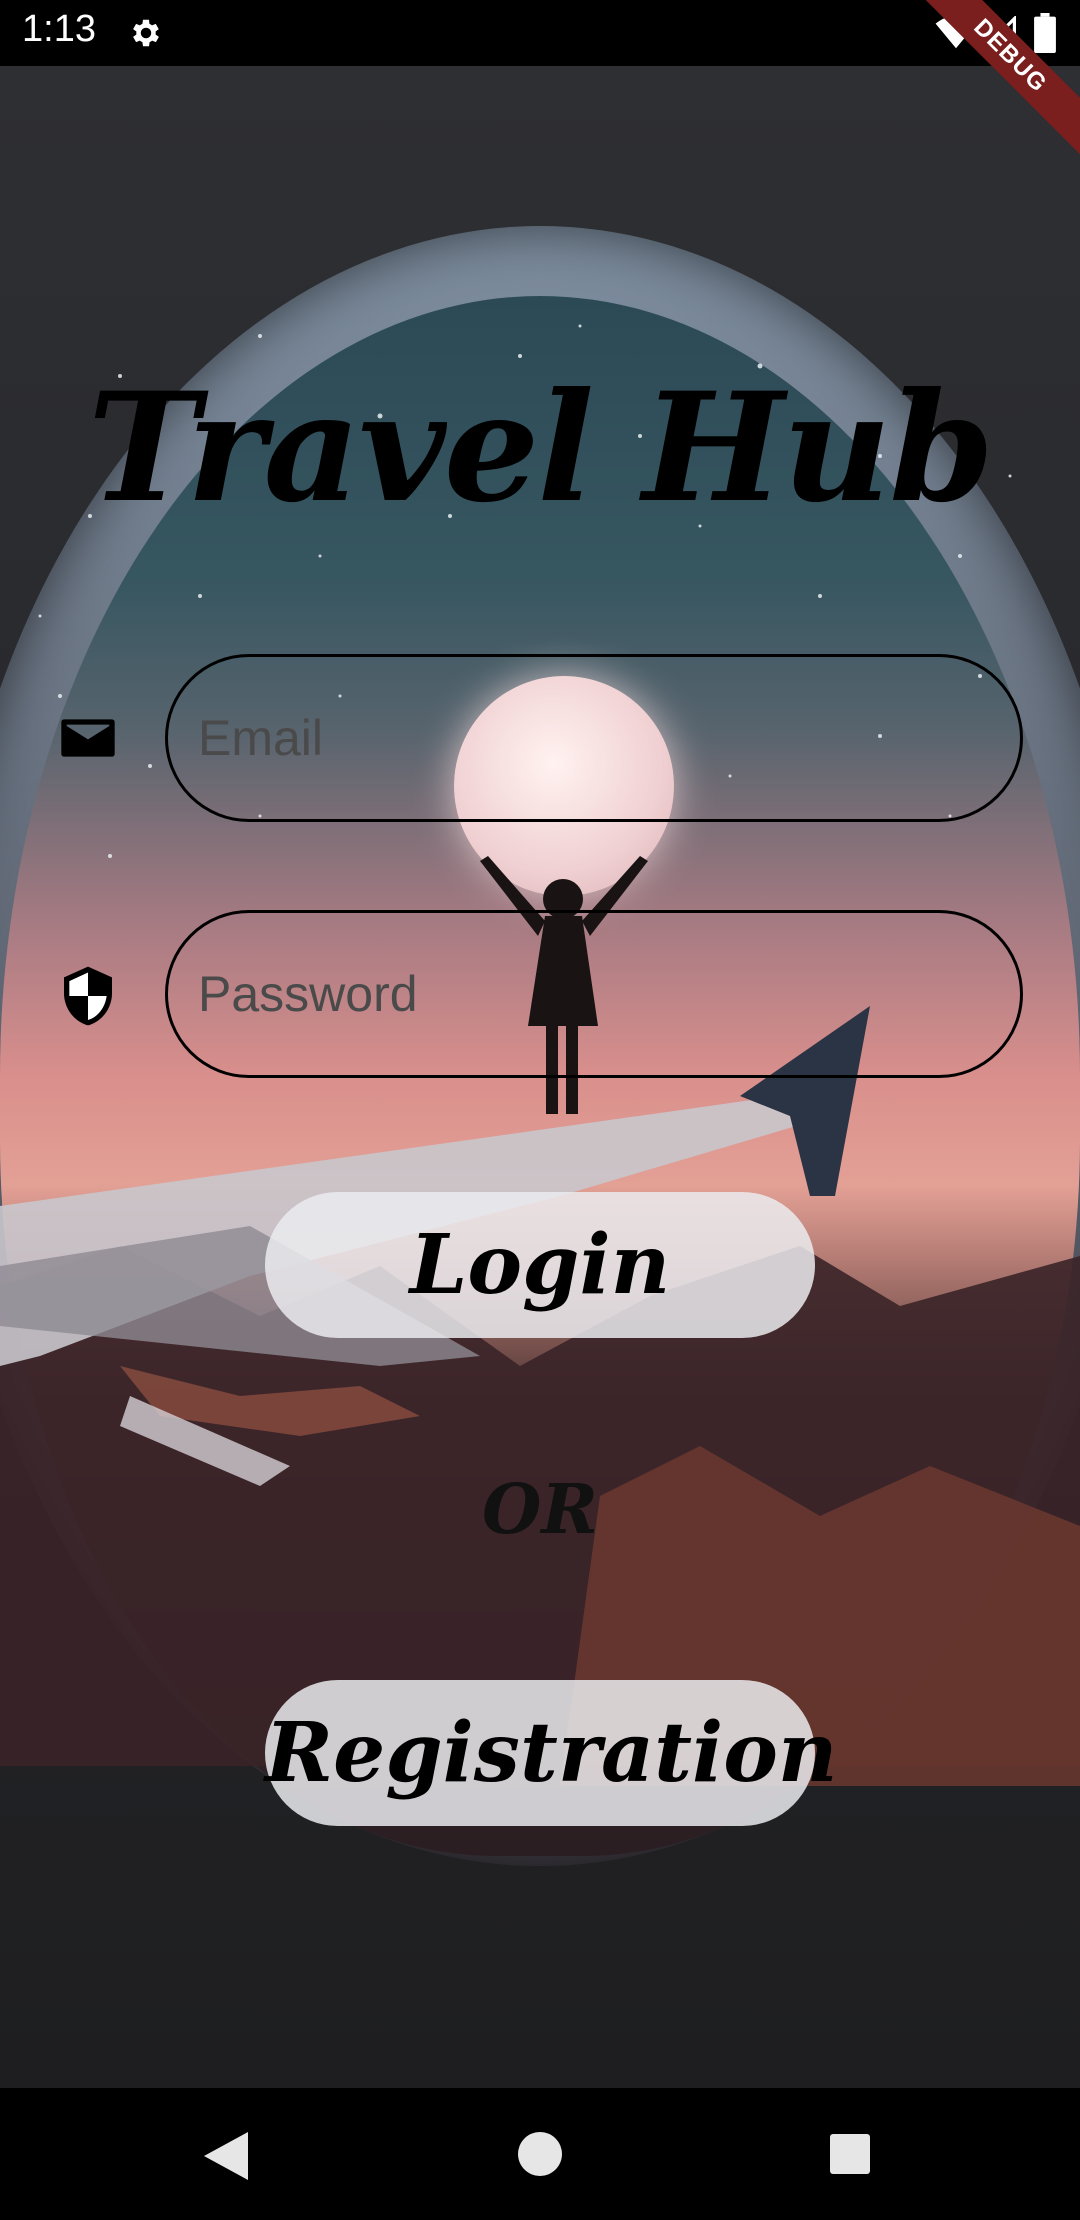  Describe the element at coordinates (88, 996) in the screenshot. I see `shield-icon` at that location.